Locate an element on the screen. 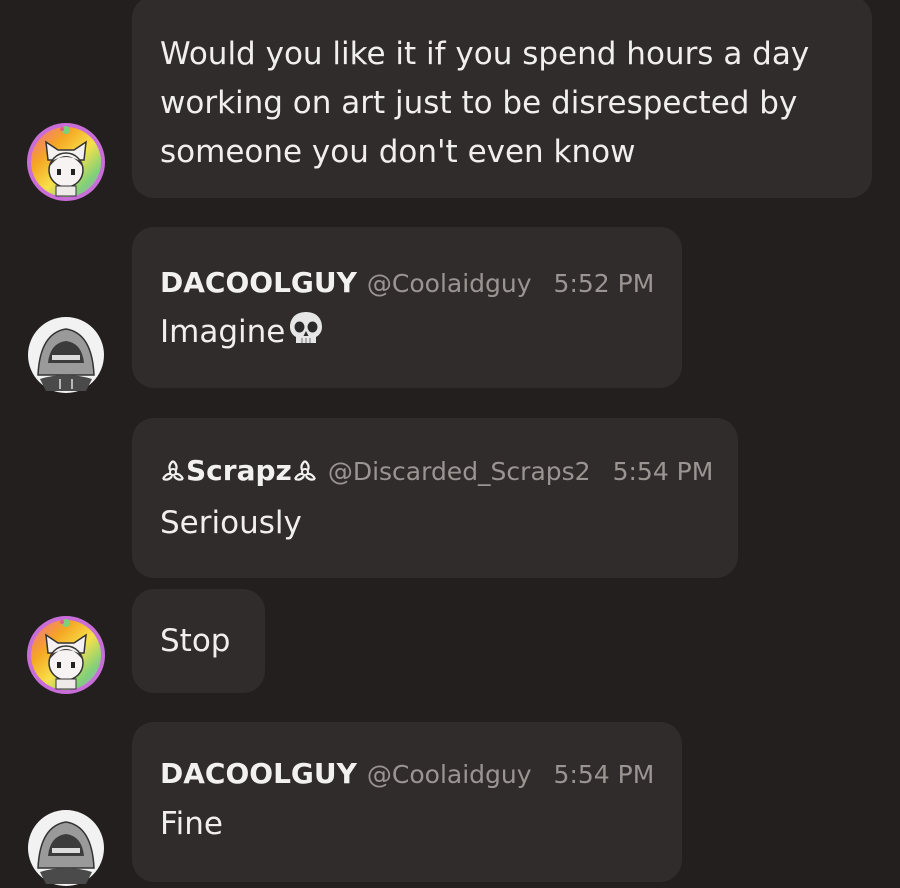 The width and height of the screenshot is (900, 888). author-handle: @Discarded_Scraps2 is located at coordinates (459, 472).